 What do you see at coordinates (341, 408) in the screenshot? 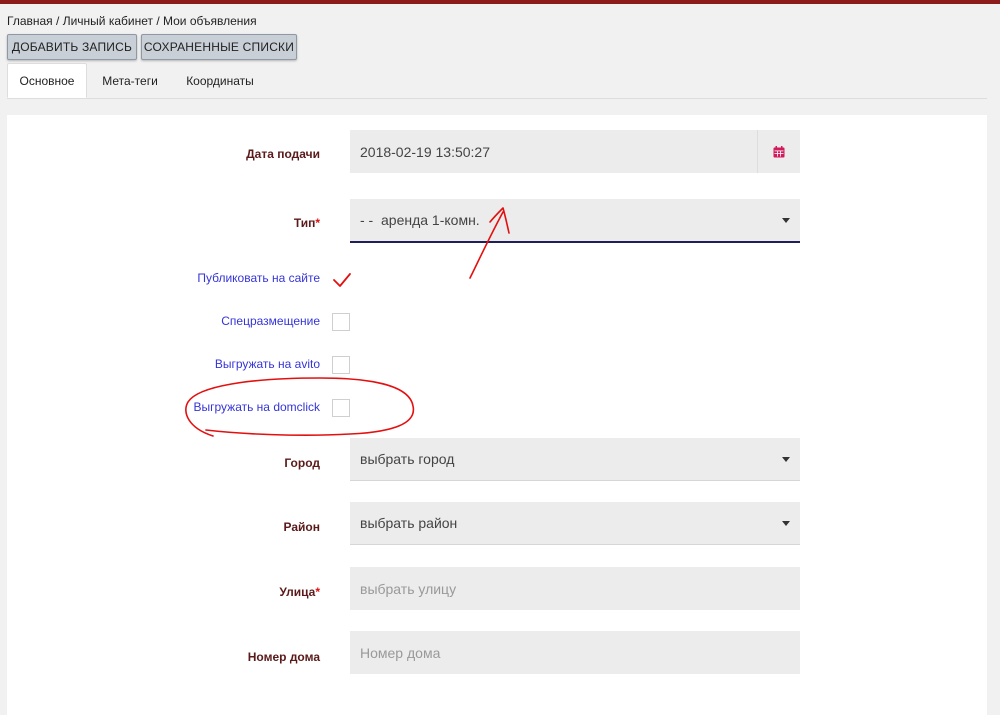
I see `domclick-checkbox` at bounding box center [341, 408].